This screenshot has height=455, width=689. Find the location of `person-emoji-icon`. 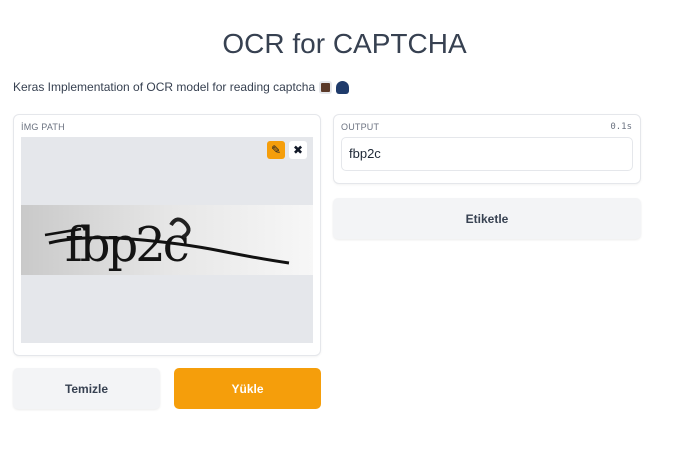

person-emoji-icon is located at coordinates (343, 87).